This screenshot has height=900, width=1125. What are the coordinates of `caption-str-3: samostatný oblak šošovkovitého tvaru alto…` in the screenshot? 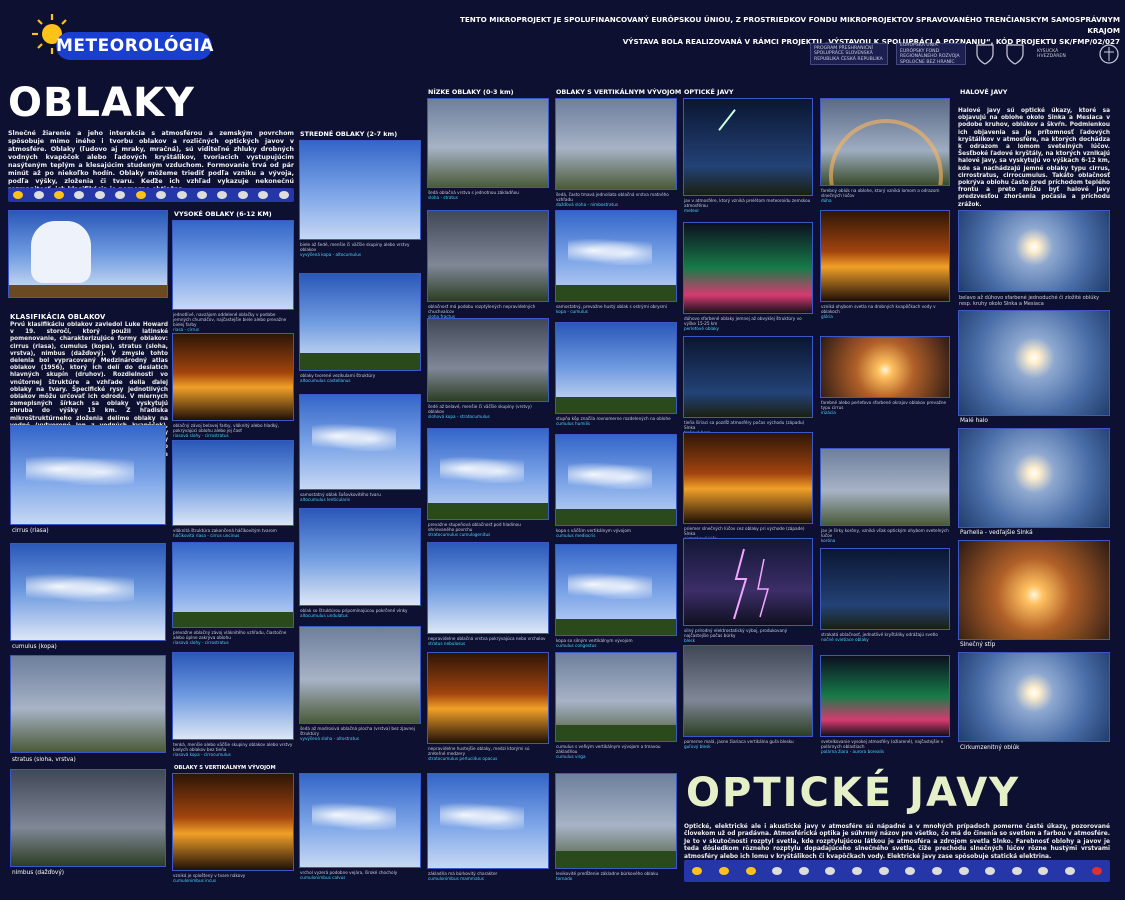 It's located at (340, 497).